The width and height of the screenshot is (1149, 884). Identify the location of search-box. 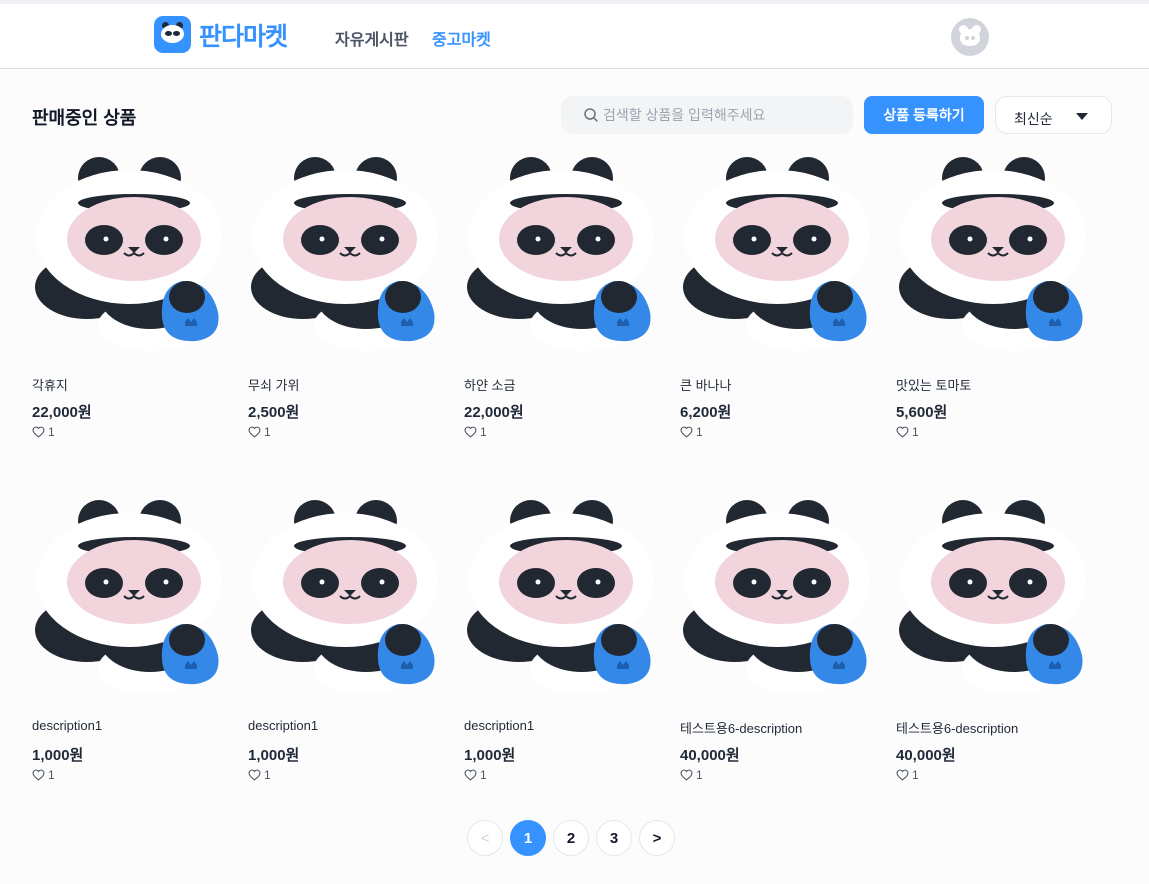
(707, 115).